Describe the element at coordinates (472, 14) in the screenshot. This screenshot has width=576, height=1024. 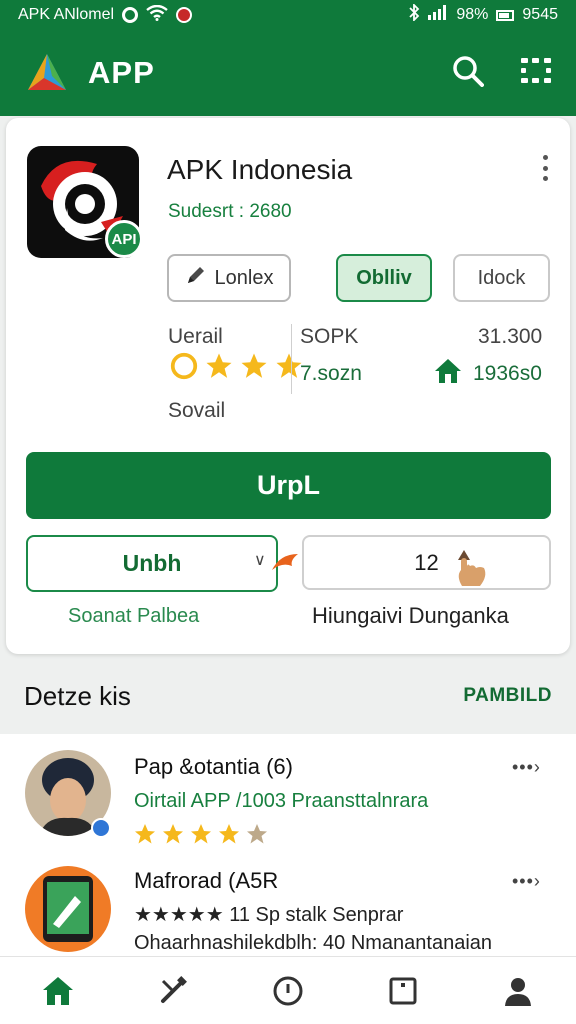
I see `battery-percent: 98%` at that location.